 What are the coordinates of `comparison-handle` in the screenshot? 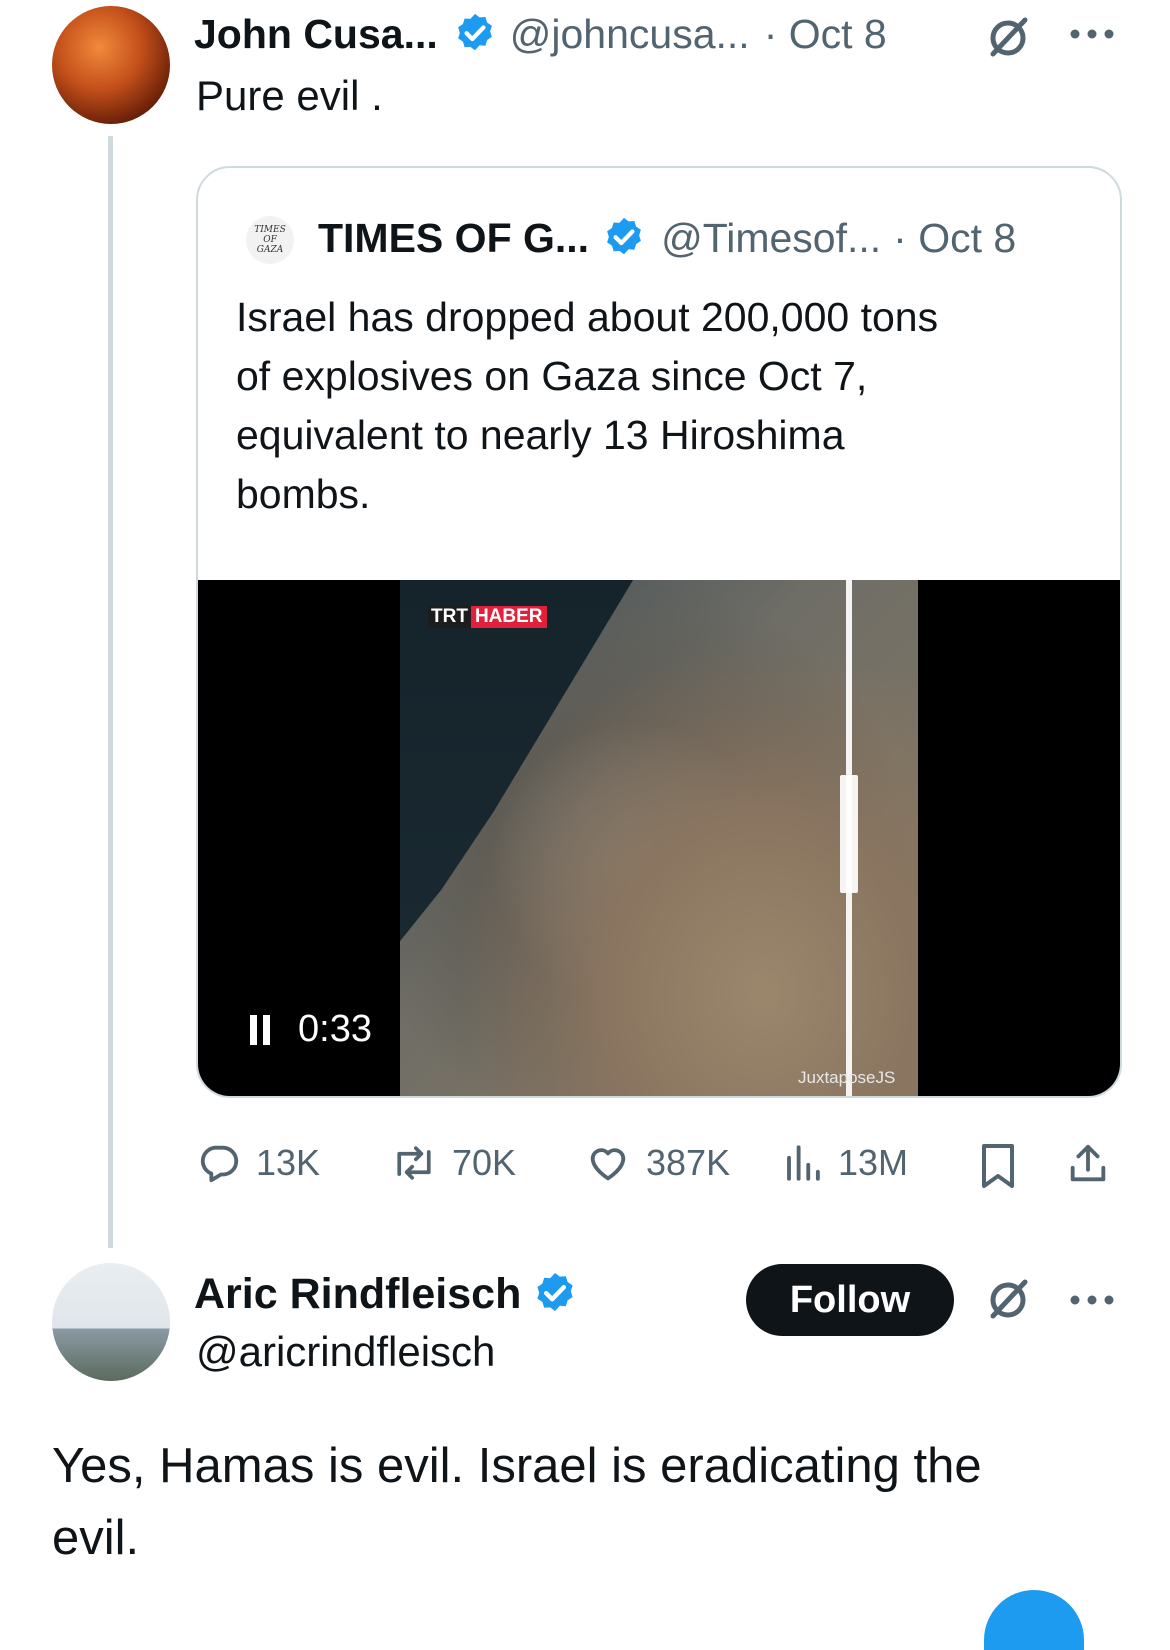 It's located at (849, 834).